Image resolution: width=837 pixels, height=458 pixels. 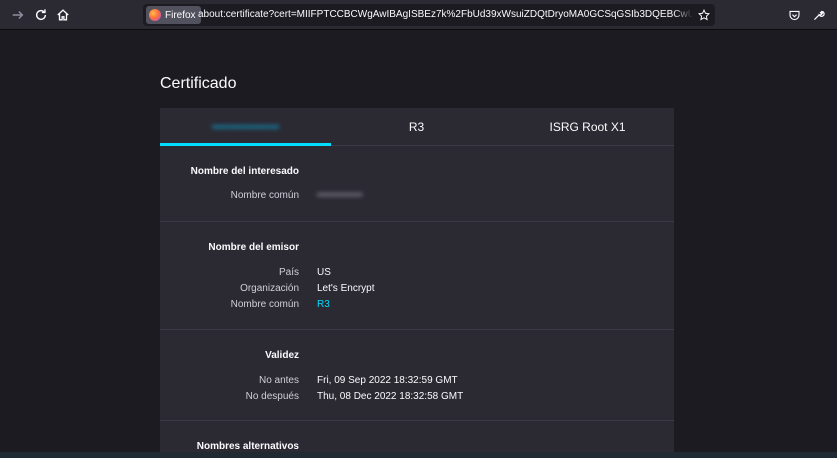 What do you see at coordinates (340, 195) in the screenshot?
I see `row-value: •••••••••••••` at bounding box center [340, 195].